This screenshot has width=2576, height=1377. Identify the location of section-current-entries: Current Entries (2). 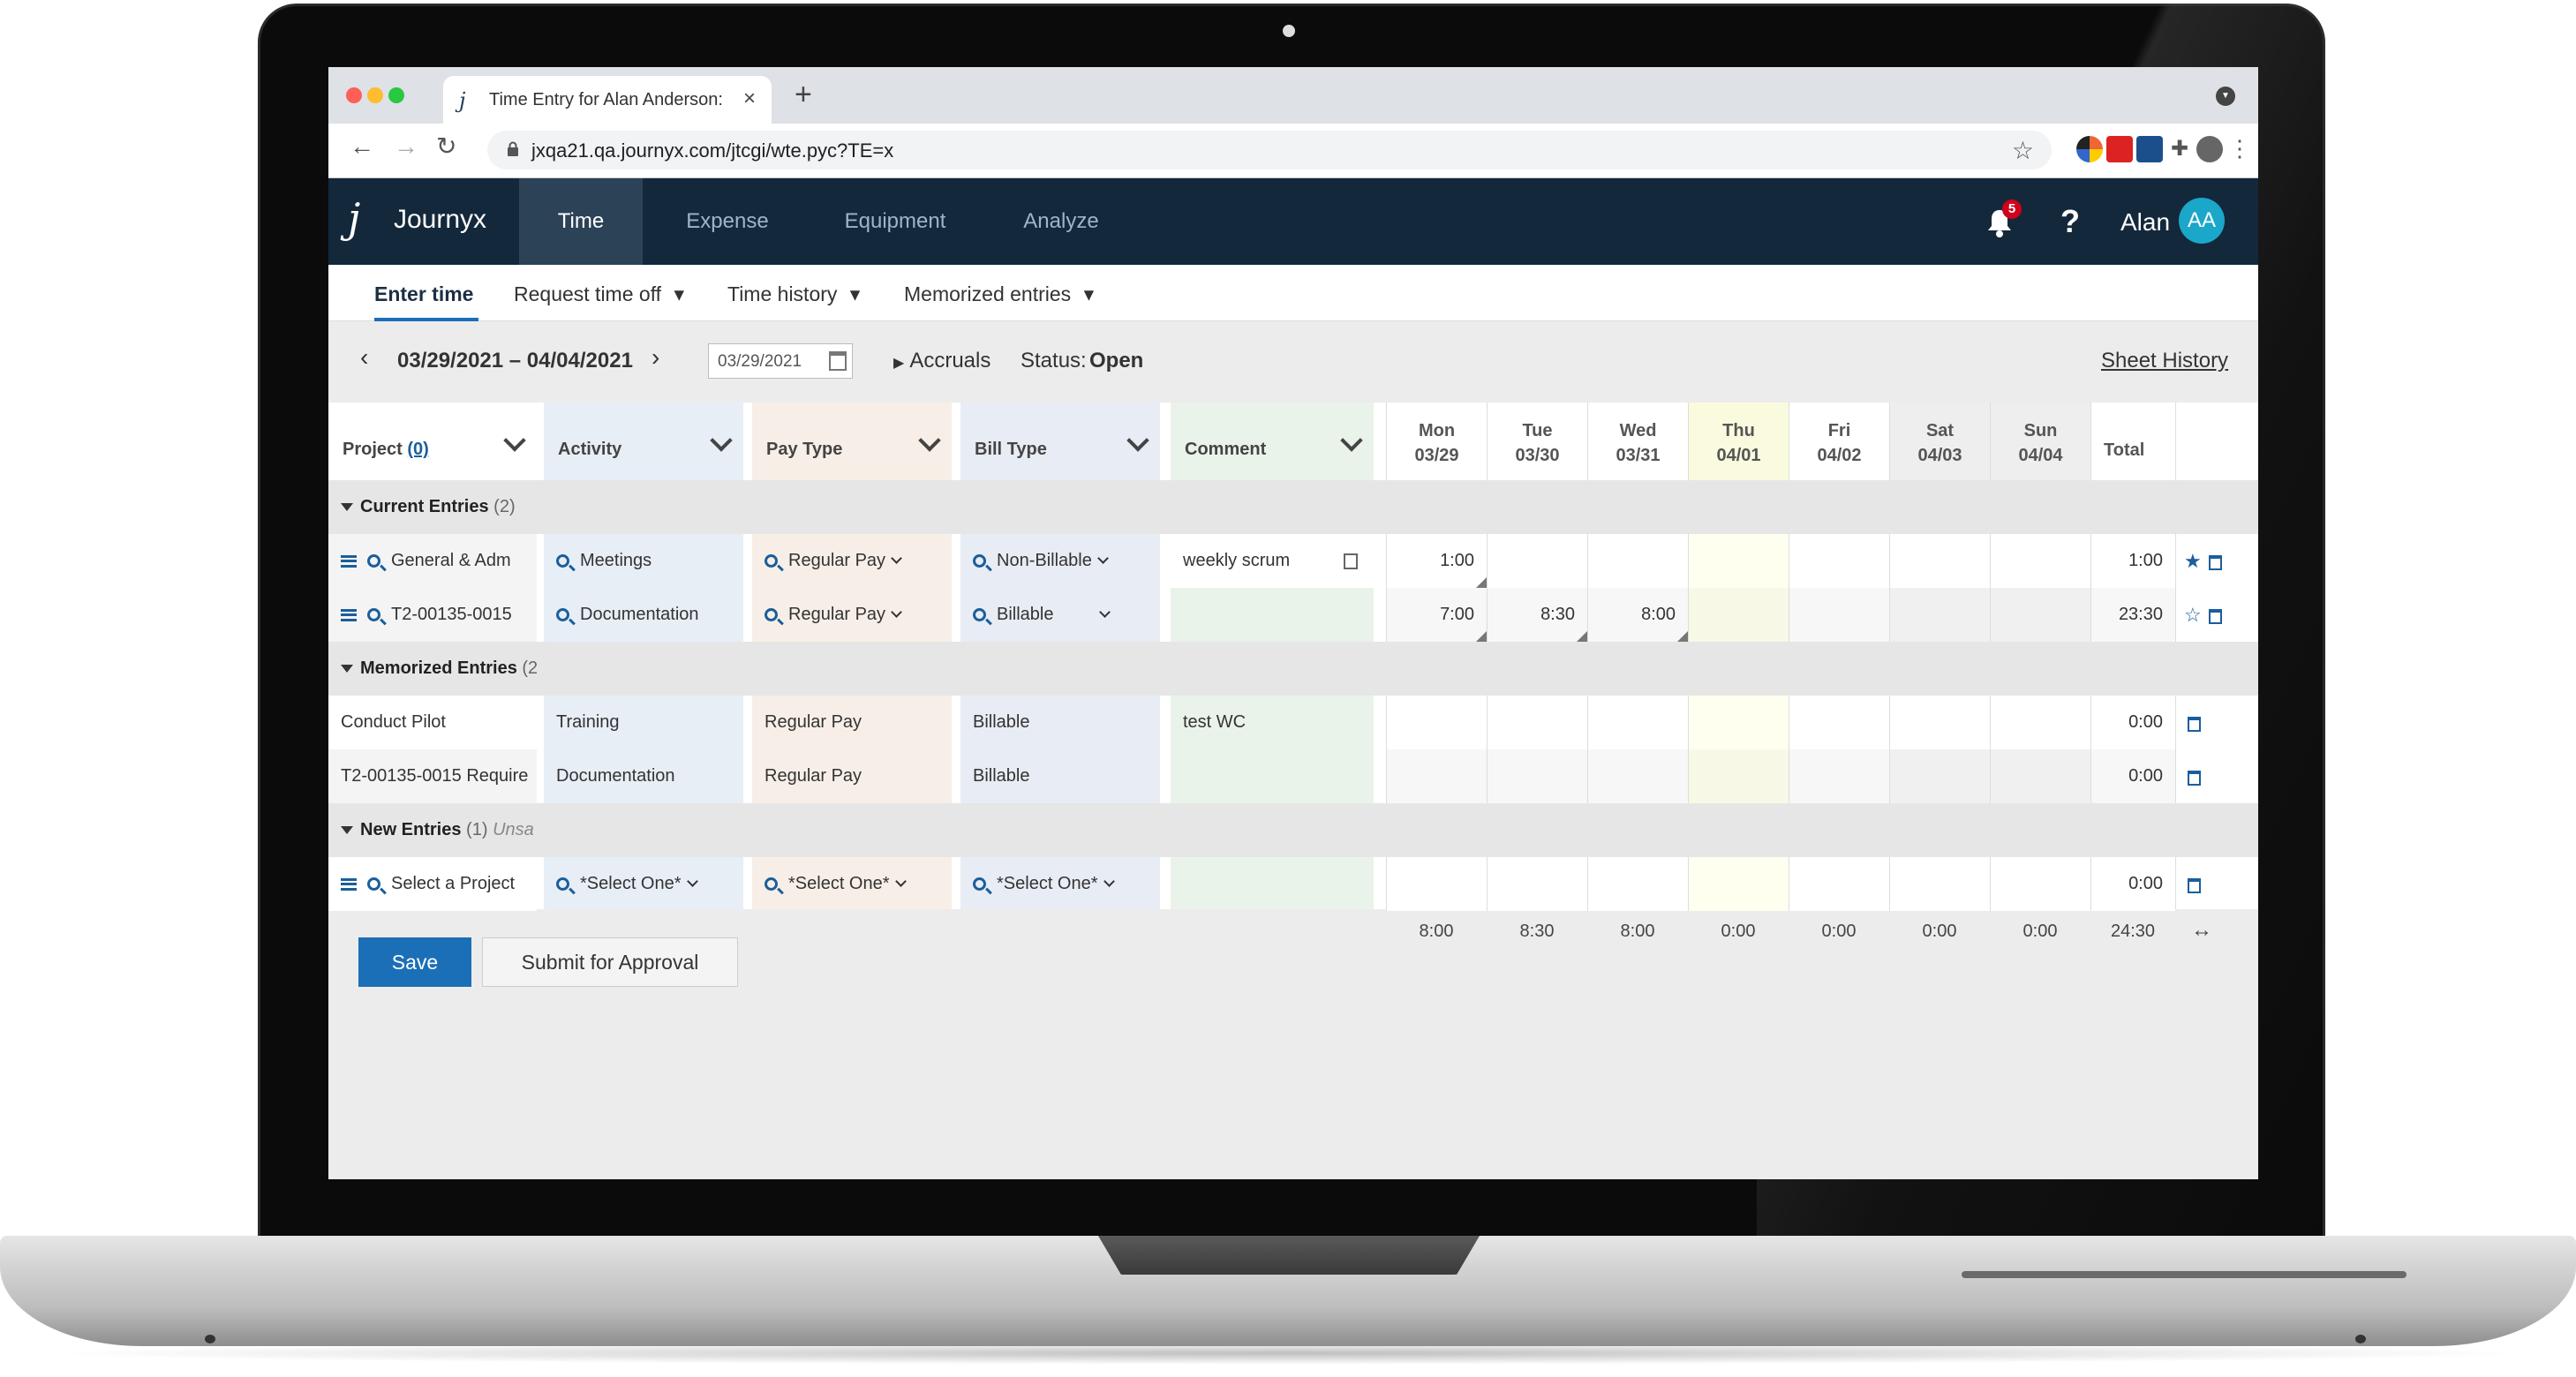
(1293, 507).